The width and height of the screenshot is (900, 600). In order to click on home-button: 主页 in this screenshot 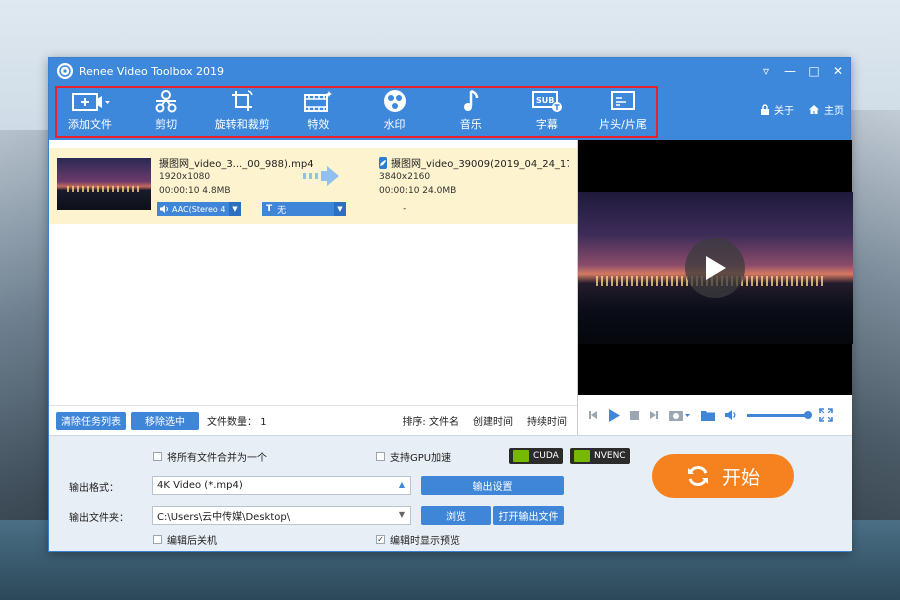, I will do `click(826, 109)`.